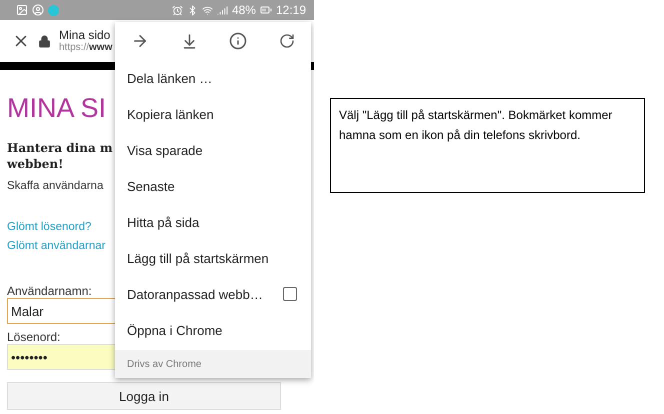 The width and height of the screenshot is (664, 414). Describe the element at coordinates (244, 10) in the screenshot. I see `battery-percent: 48%` at that location.